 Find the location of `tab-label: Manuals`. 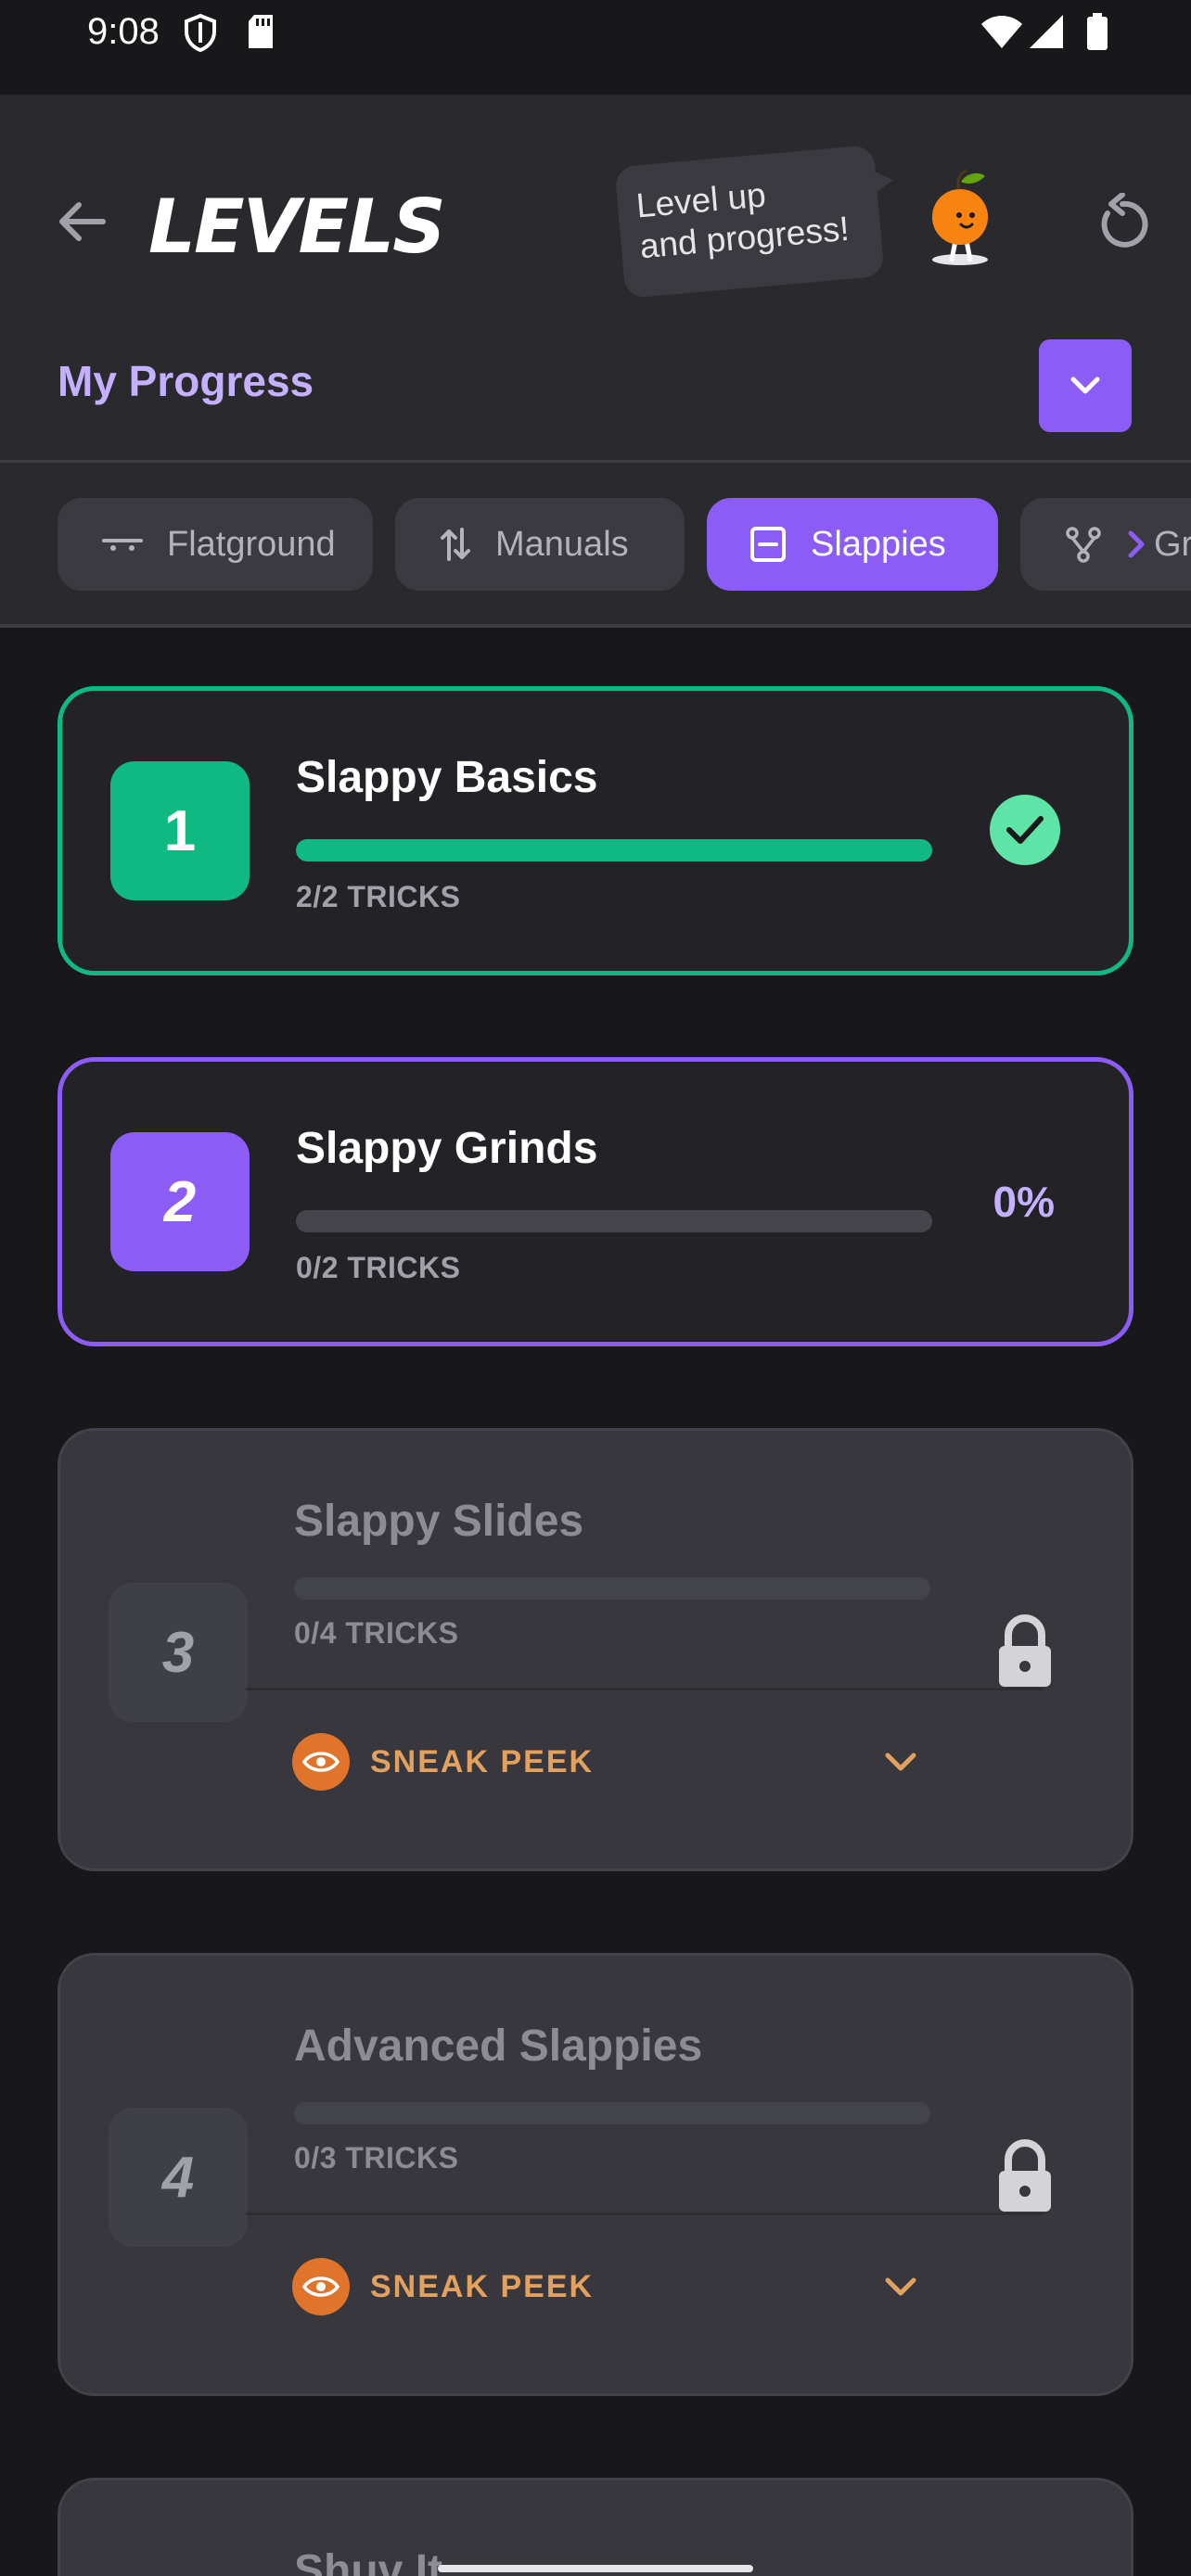

tab-label: Manuals is located at coordinates (562, 544).